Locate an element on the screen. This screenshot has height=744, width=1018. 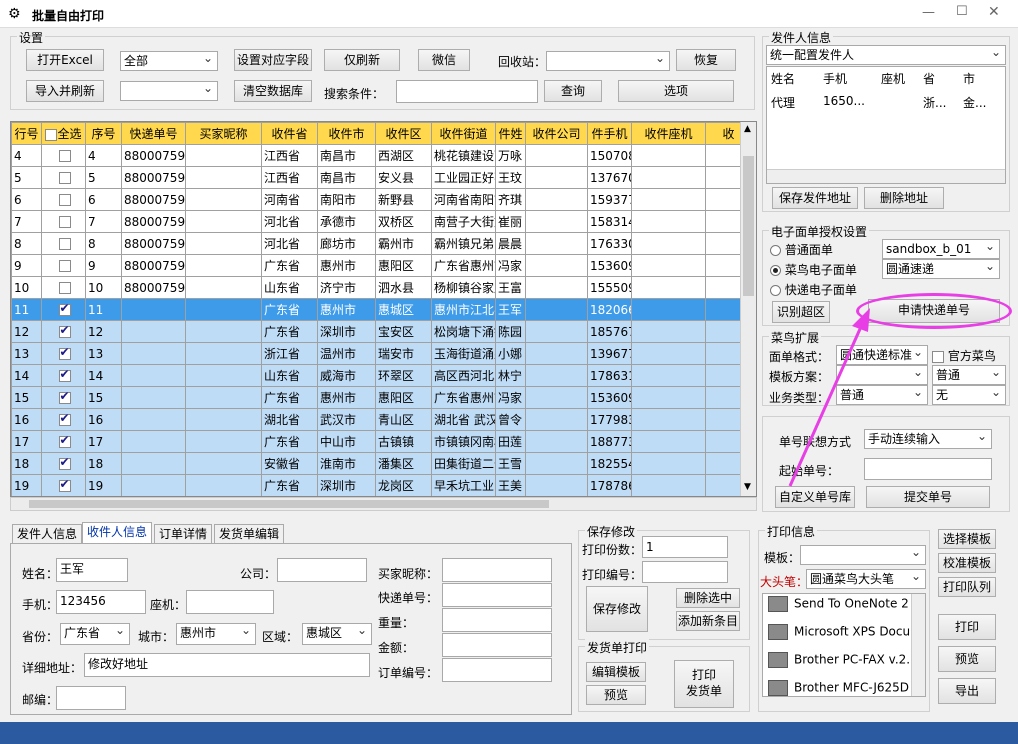
company-input is located at coordinates (322, 570).